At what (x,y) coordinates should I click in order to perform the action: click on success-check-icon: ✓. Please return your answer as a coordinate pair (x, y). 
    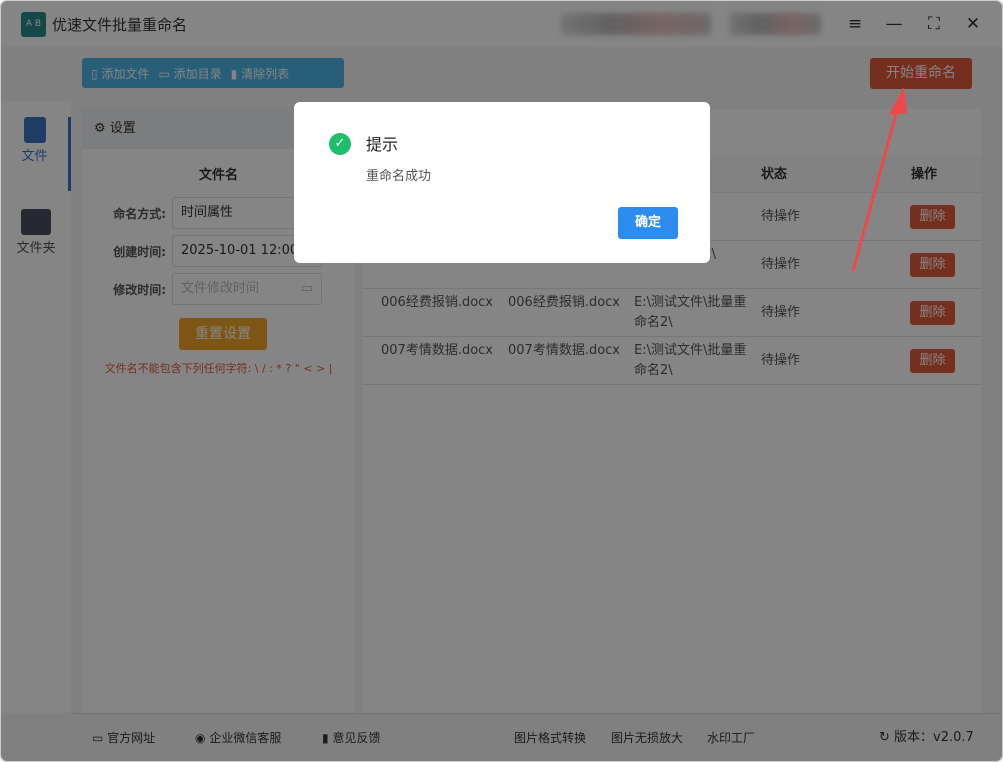
    Looking at the image, I should click on (340, 144).